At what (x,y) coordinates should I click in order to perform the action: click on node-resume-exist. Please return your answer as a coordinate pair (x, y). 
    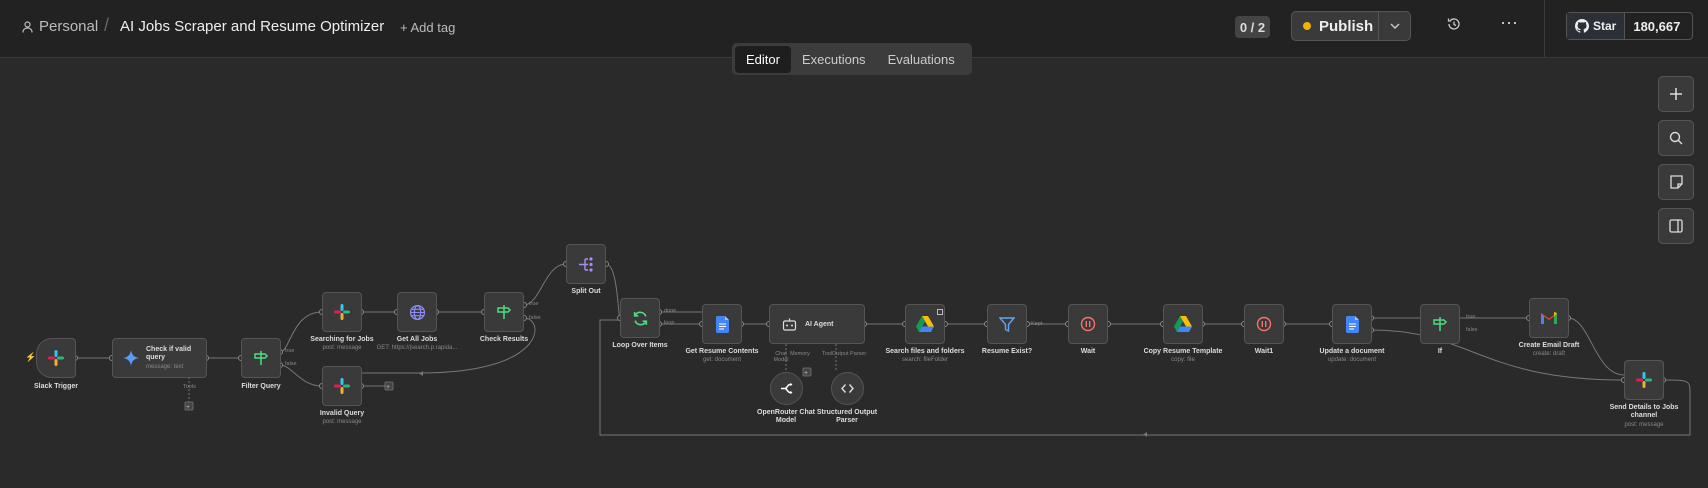
    Looking at the image, I should click on (1007, 324).